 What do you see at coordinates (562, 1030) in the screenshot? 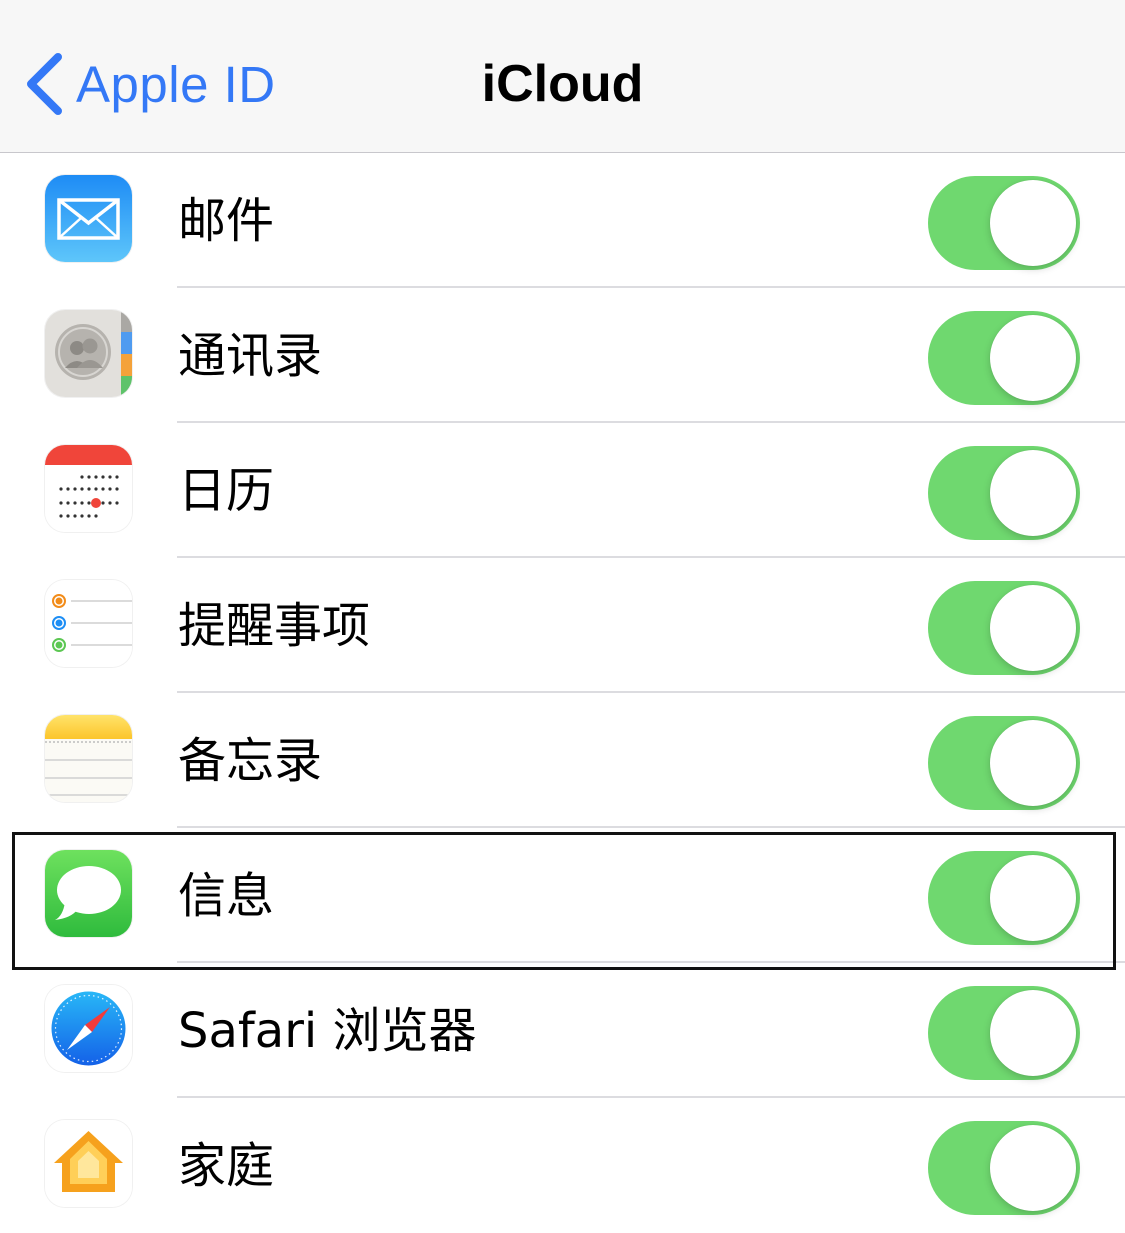
I see `list-item-safari: Safari 浏览器` at bounding box center [562, 1030].